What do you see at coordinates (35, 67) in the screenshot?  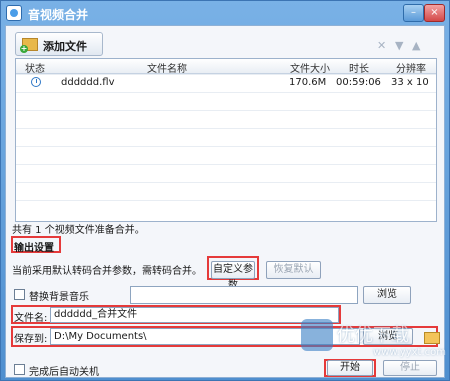 I see `column-status: 状态` at bounding box center [35, 67].